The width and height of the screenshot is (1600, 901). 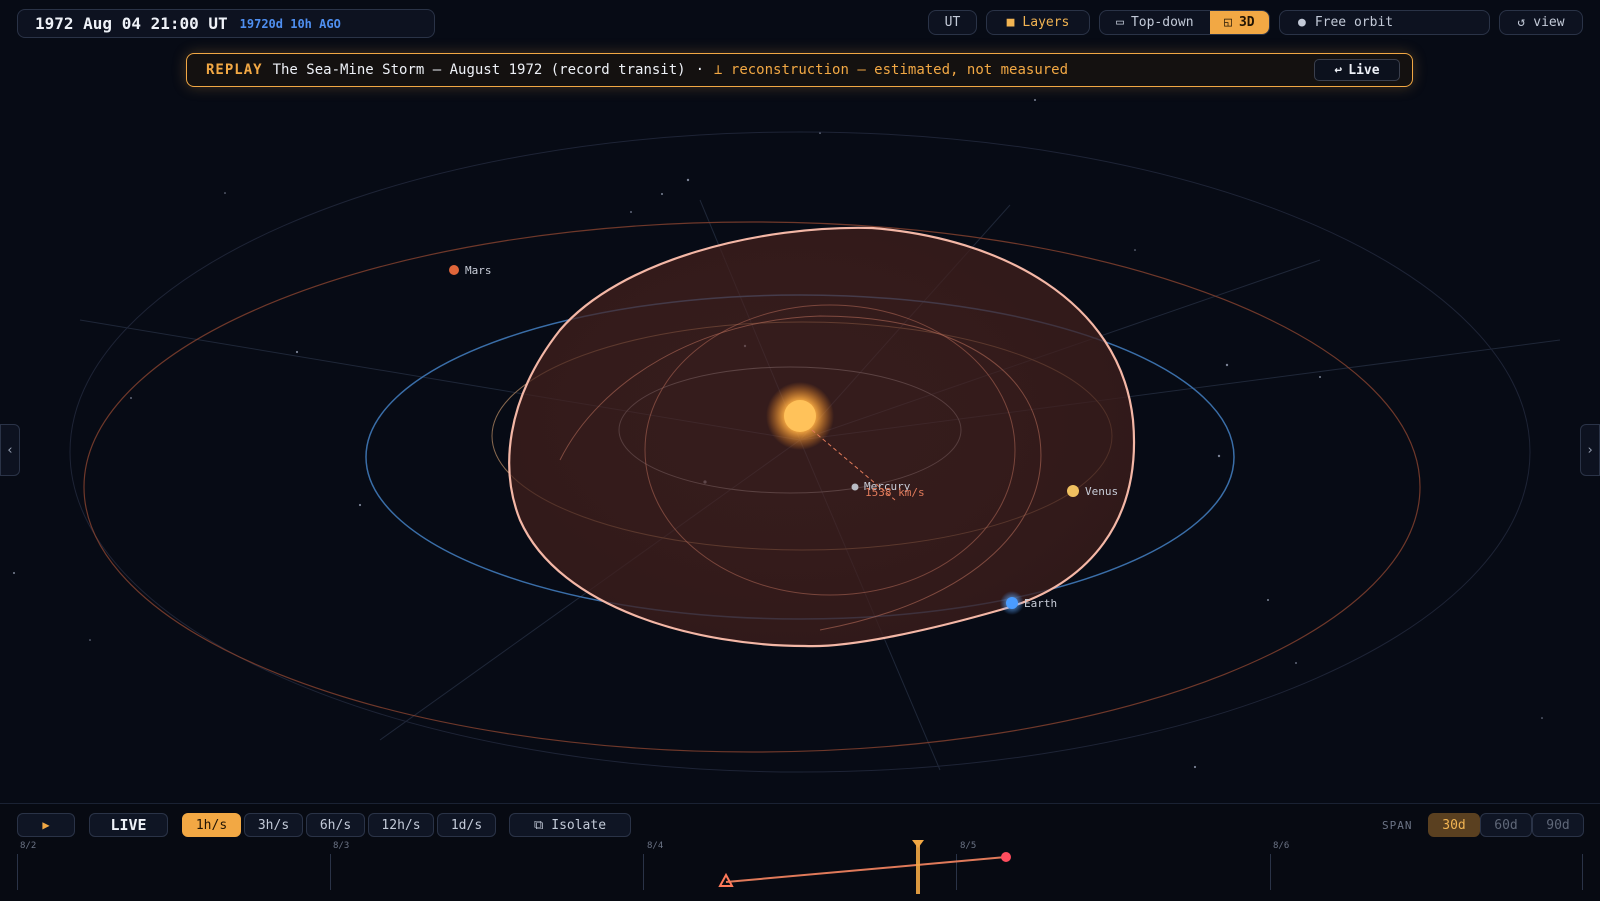 I want to click on left-panel-toggle: ‹, so click(x=10, y=450).